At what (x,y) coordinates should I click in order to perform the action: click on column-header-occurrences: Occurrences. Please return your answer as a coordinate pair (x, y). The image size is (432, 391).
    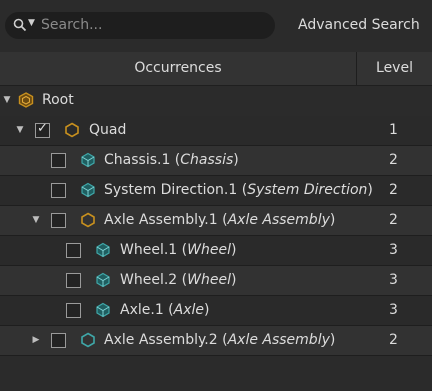
    Looking at the image, I should click on (178, 68).